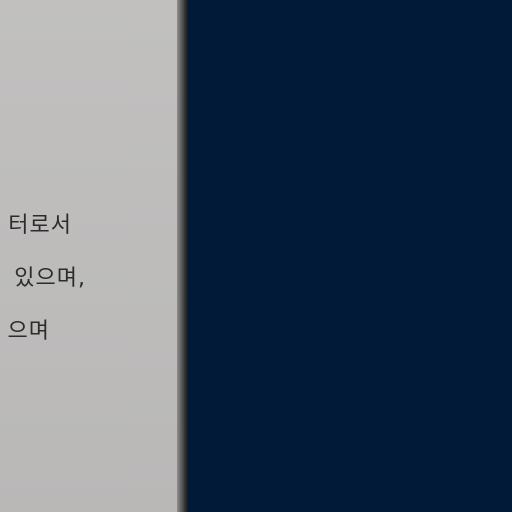 The image size is (512, 512). What do you see at coordinates (40, 225) in the screenshot?
I see `text-line-1: 터로서` at bounding box center [40, 225].